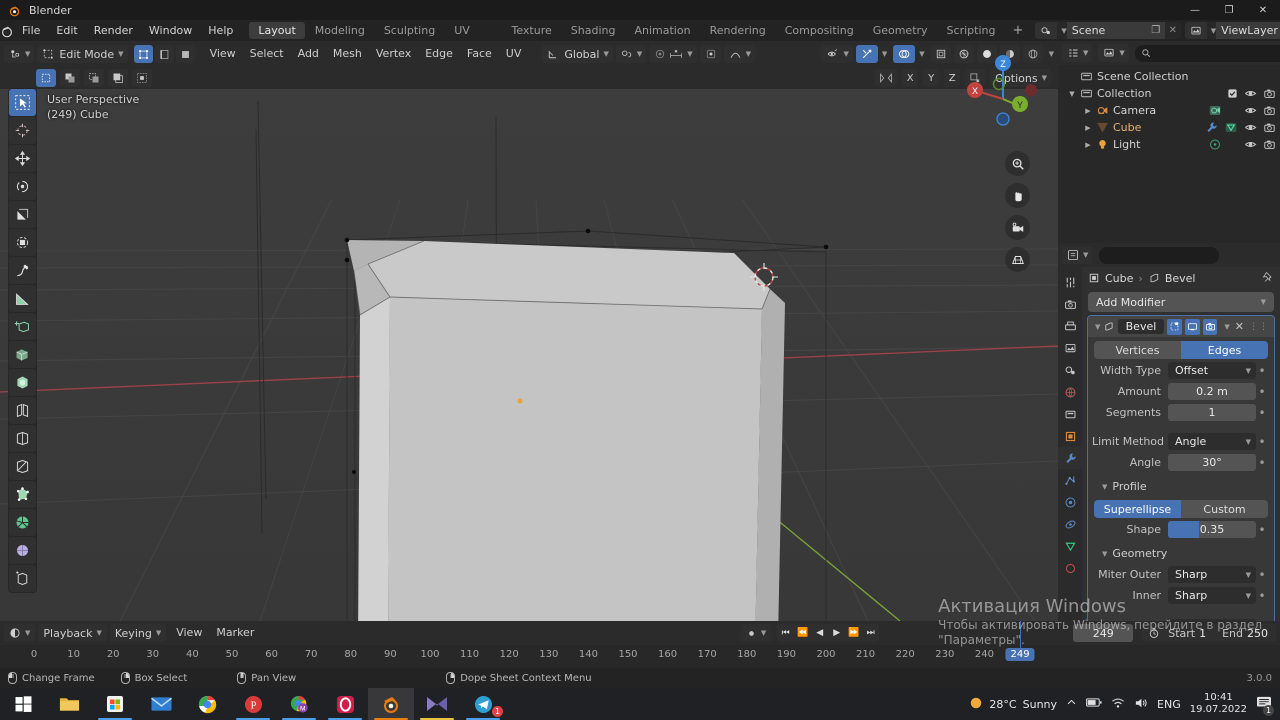 Image resolution: width=1280 pixels, height=720 pixels. What do you see at coordinates (1093, 704) in the screenshot?
I see `battery-icon` at bounding box center [1093, 704].